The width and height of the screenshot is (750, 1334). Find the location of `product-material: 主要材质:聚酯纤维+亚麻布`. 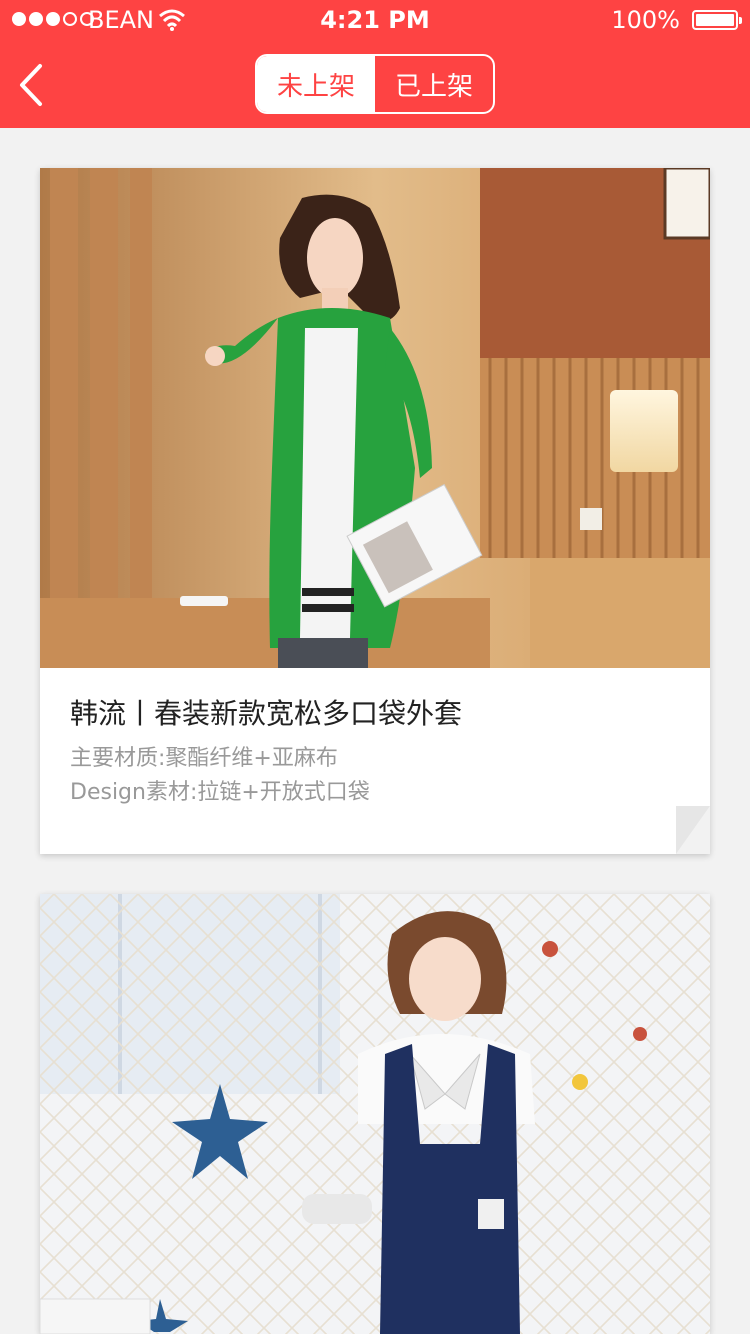

product-material: 主要材质:聚酯纤维+亚麻布 is located at coordinates (204, 758).